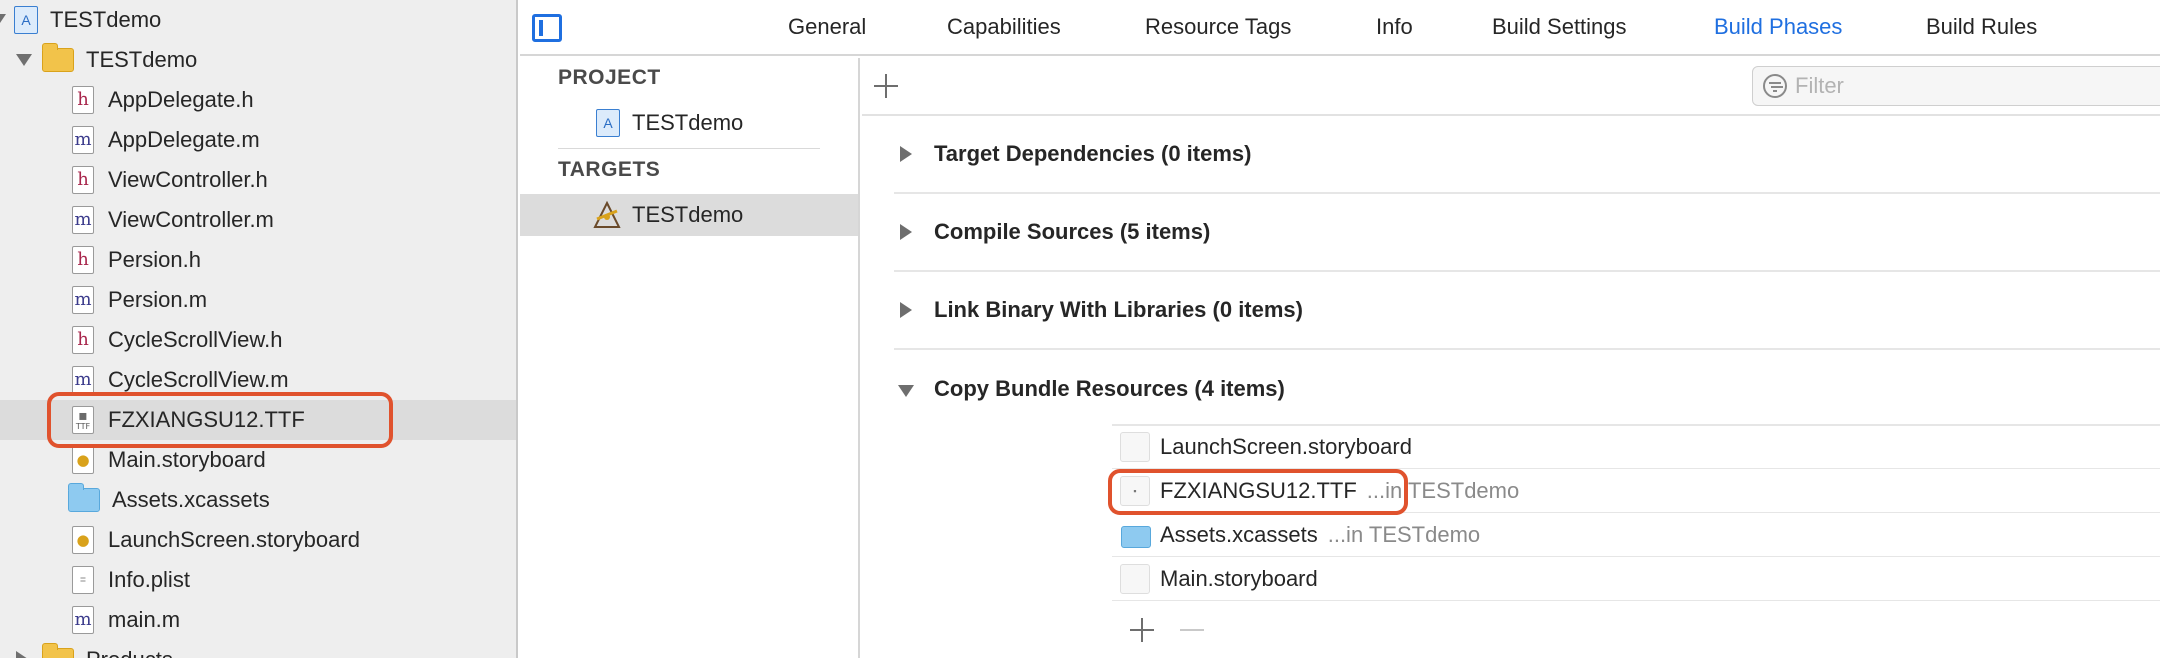  What do you see at coordinates (187, 459) in the screenshot?
I see `file-name: Main.storyboard` at bounding box center [187, 459].